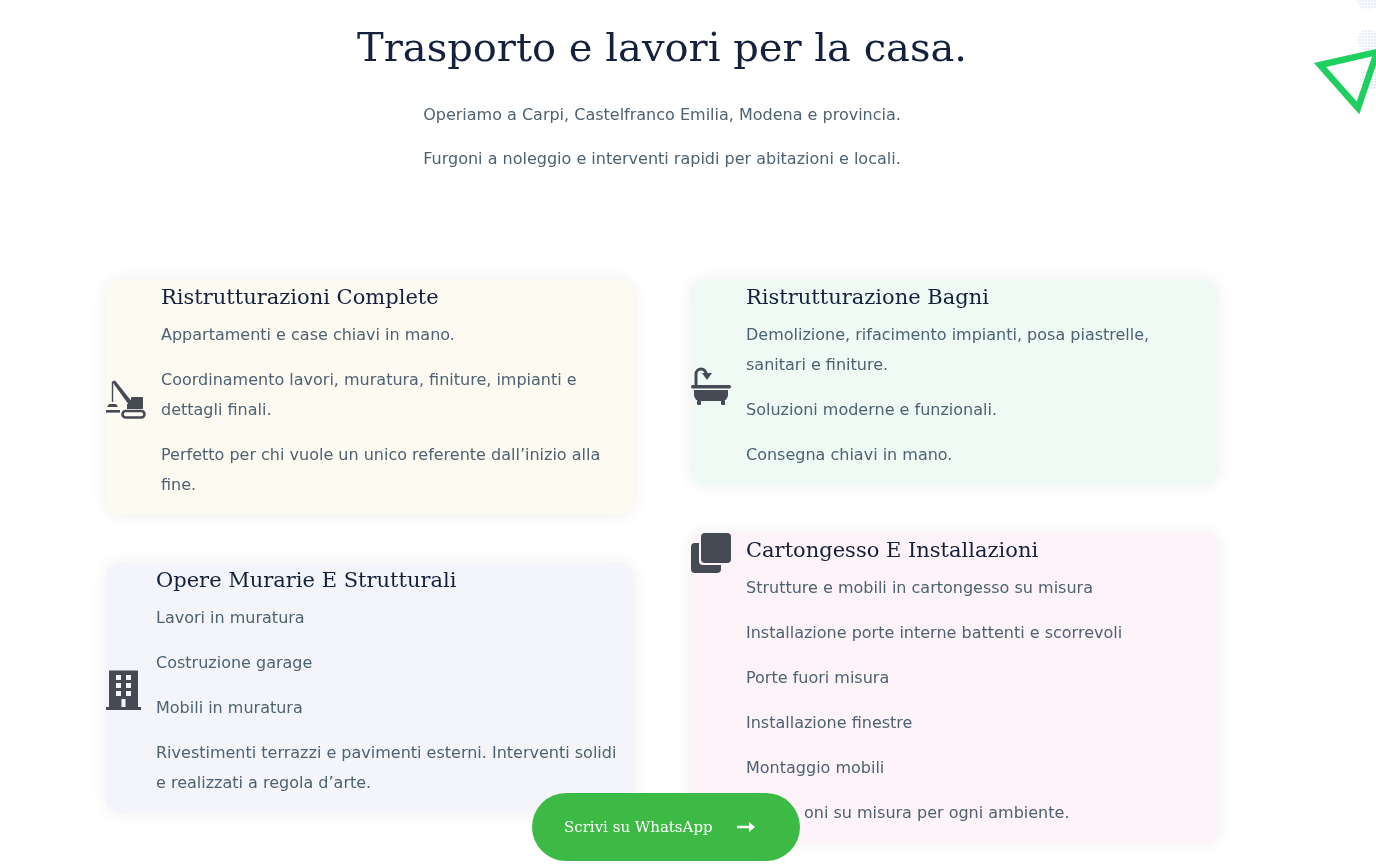 The width and height of the screenshot is (1376, 867). Describe the element at coordinates (948, 350) in the screenshot. I see `card-text: Demolizione, rifacimento impianti, posa piastrelle, sanitari e finiture.` at that location.